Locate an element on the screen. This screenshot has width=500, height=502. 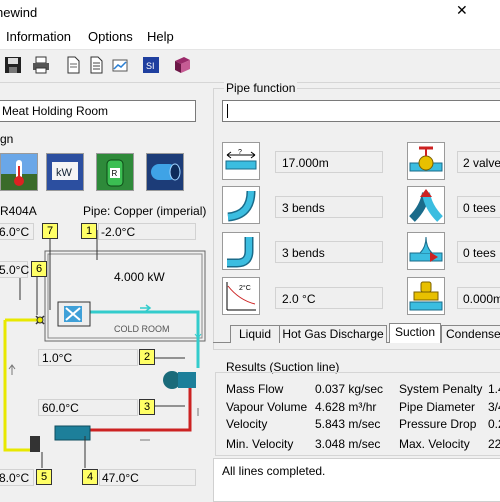
kw-load-icon: kW is located at coordinates (65, 172).